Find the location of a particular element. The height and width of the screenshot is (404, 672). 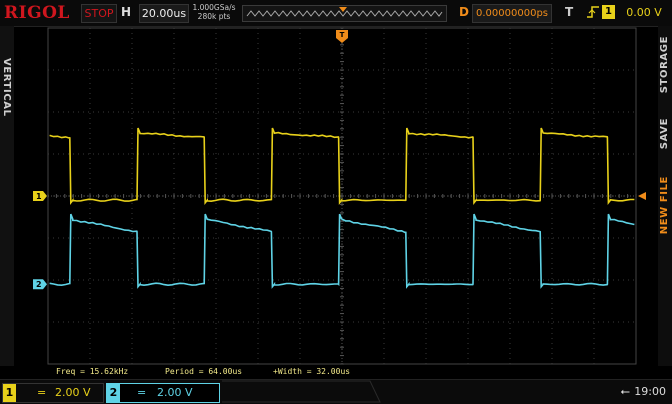

bottom-status-bar: 1 = 2.00 V 2 = 2.00 V ⭠ 19:00 is located at coordinates (336, 391).